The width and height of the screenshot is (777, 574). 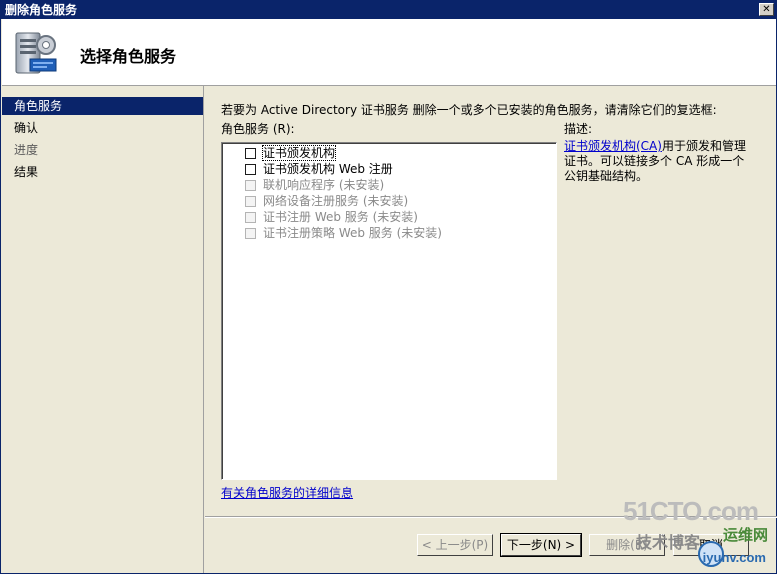 I want to click on close-icon: ✕, so click(x=766, y=9).